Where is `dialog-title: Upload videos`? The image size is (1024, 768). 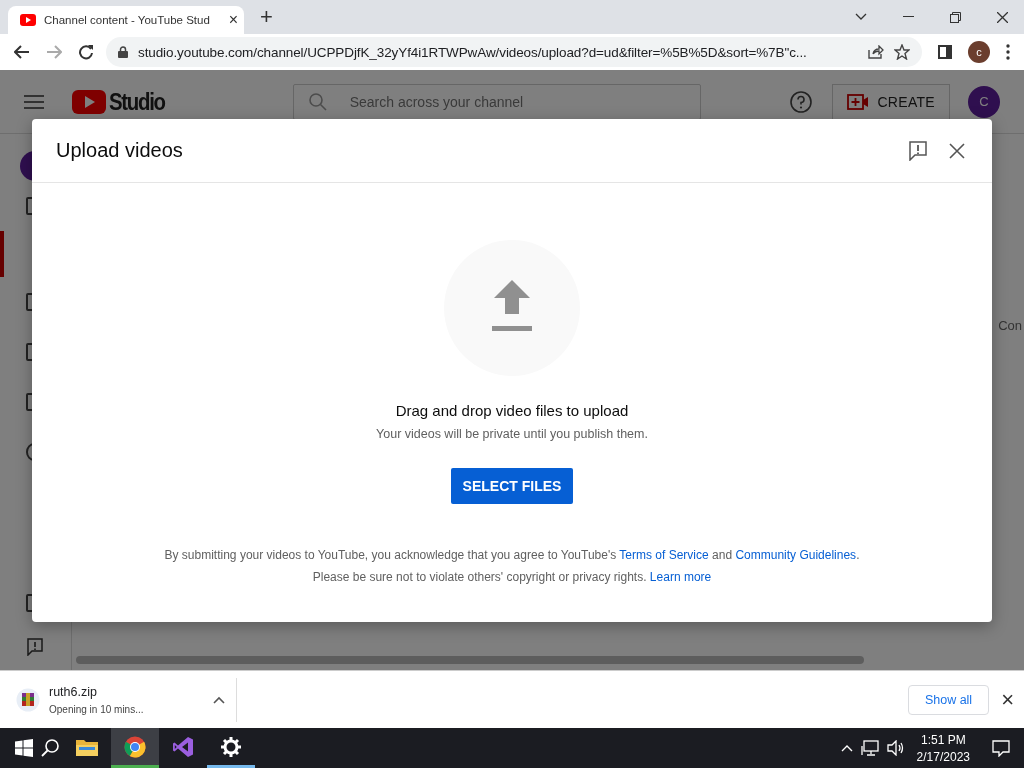 dialog-title: Upload videos is located at coordinates (120, 150).